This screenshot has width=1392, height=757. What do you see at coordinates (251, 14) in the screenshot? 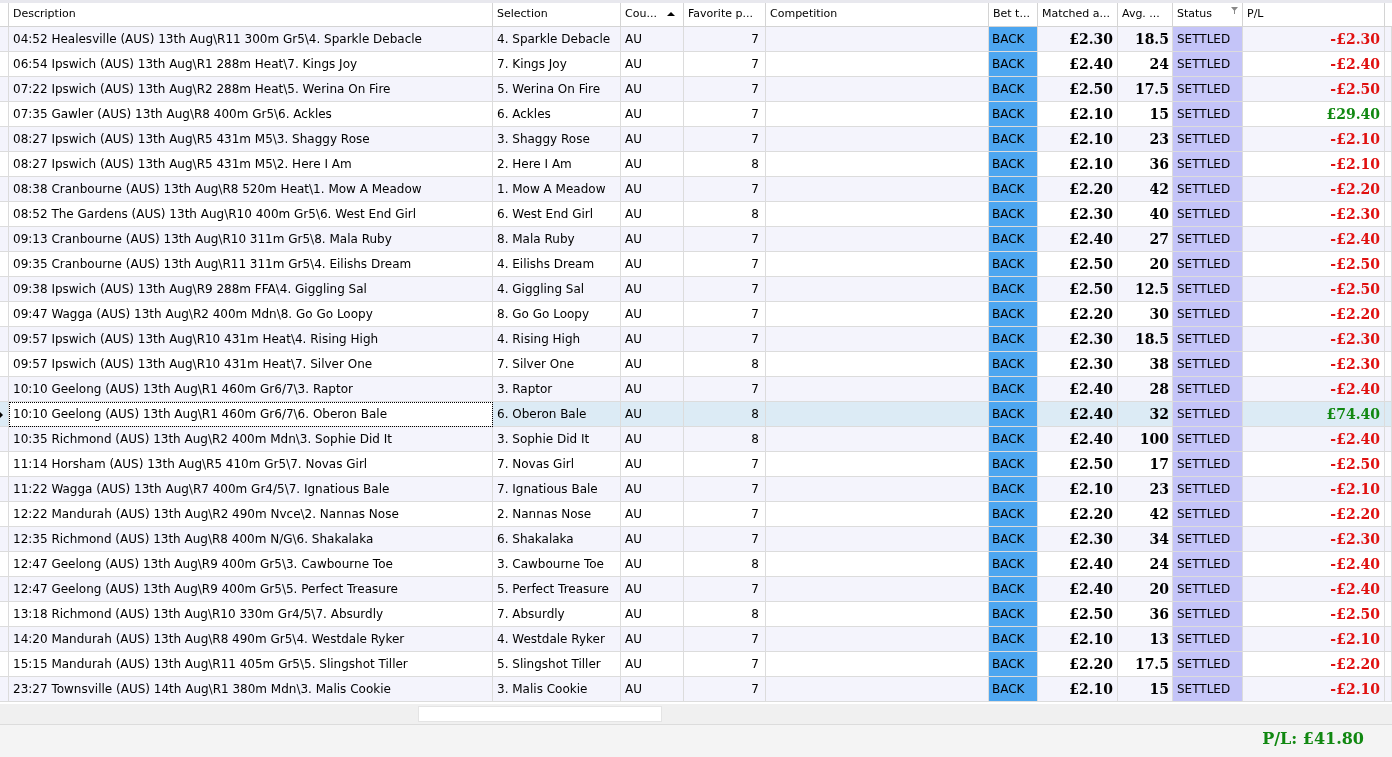
I see `column-header: Description` at bounding box center [251, 14].